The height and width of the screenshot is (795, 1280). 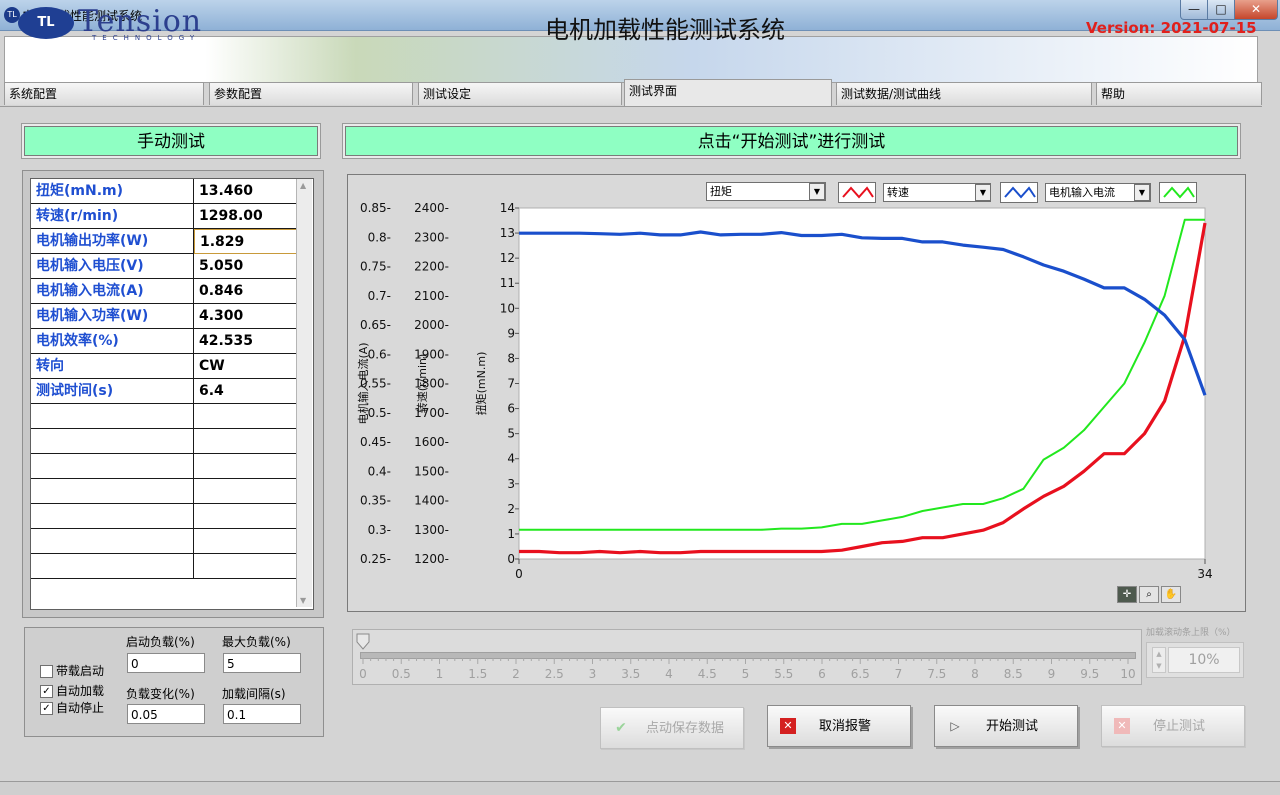 What do you see at coordinates (166, 714) in the screenshot?
I see `load-change-input: 0.05` at bounding box center [166, 714].